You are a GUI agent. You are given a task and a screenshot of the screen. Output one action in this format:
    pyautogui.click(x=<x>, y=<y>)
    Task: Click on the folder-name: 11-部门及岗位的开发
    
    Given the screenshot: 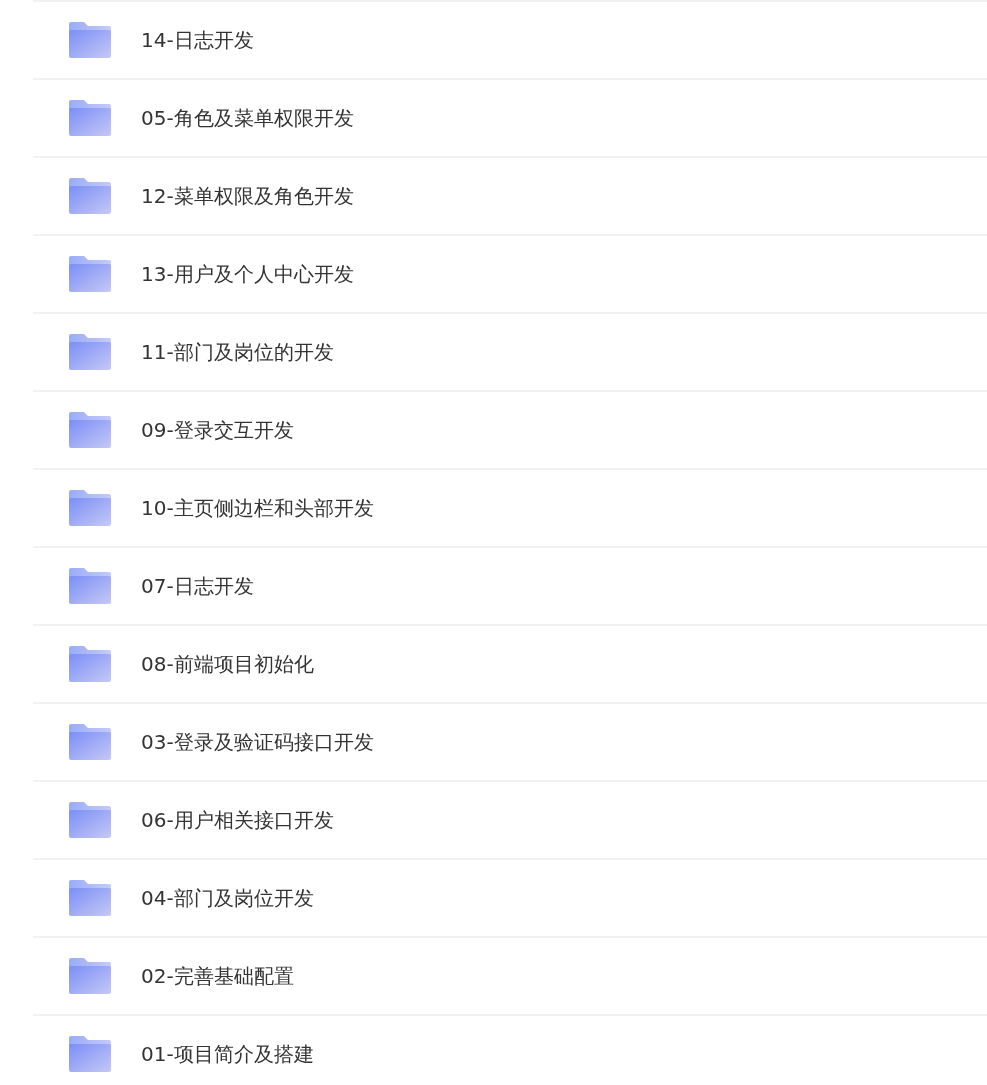 What is the action you would take?
    pyautogui.click(x=237, y=352)
    